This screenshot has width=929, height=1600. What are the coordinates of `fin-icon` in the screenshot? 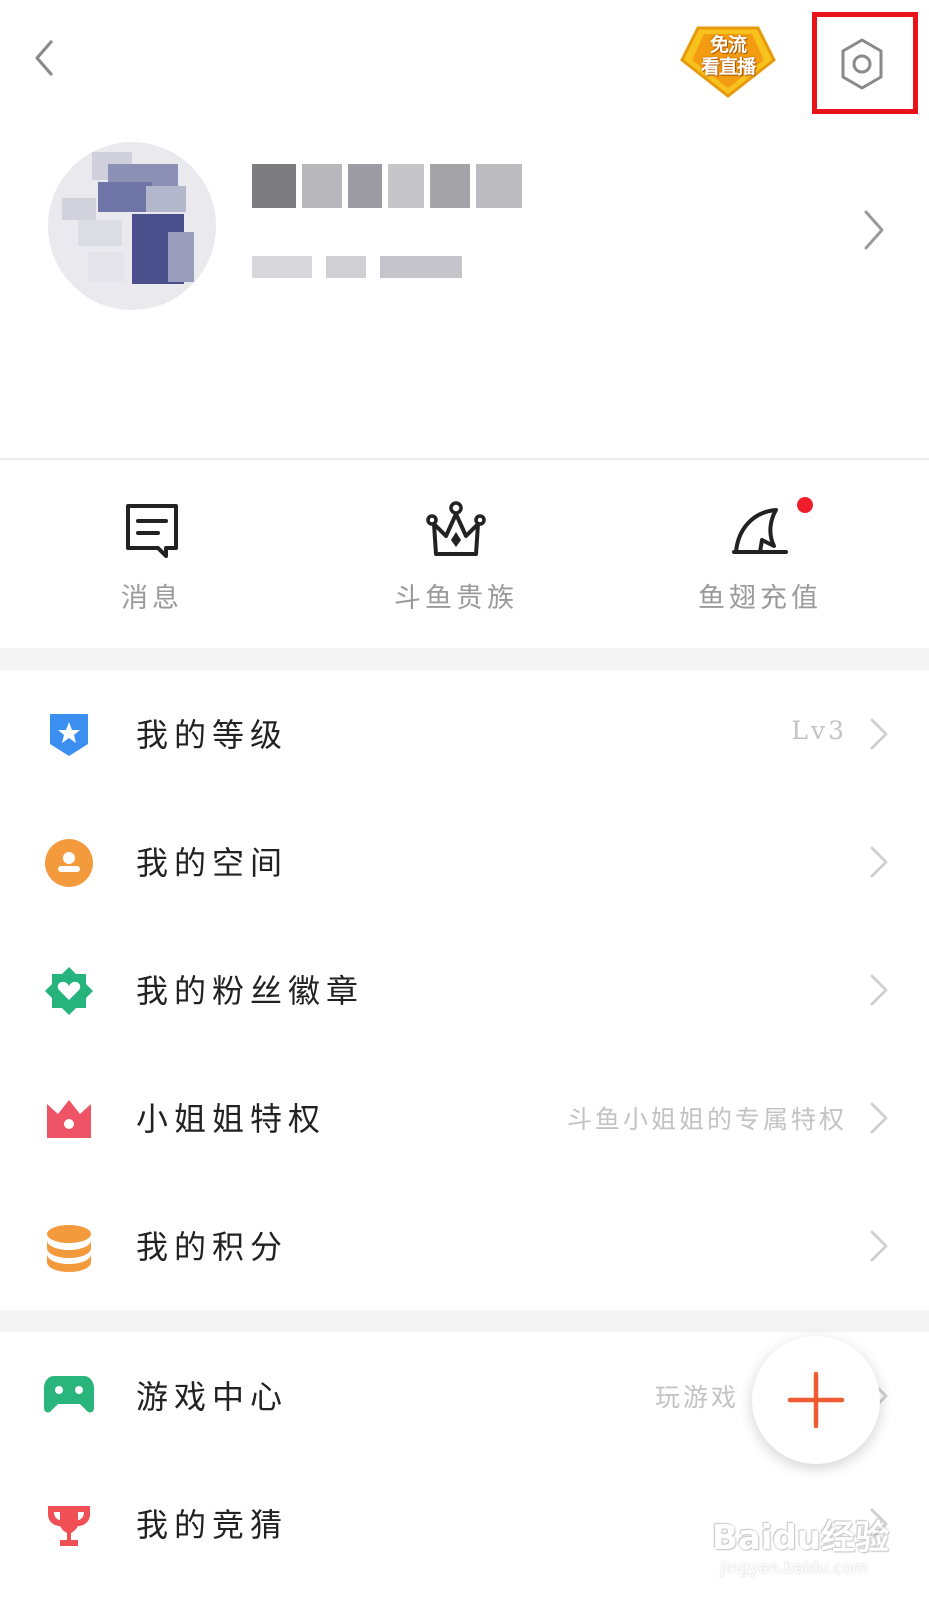 It's located at (760, 531).